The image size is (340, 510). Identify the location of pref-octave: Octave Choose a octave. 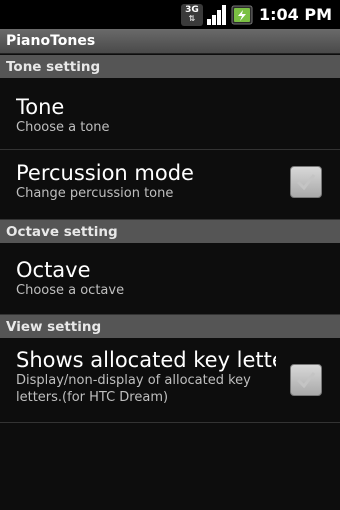
(170, 279).